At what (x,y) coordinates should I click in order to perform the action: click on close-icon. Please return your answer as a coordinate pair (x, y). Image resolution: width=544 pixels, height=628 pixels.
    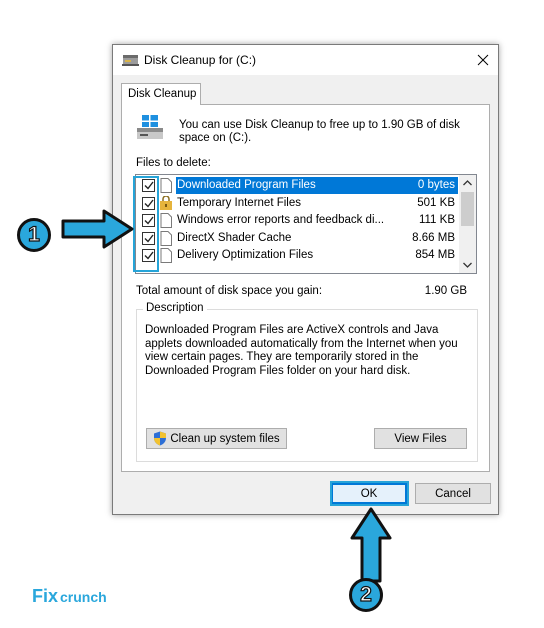
    Looking at the image, I should click on (483, 60).